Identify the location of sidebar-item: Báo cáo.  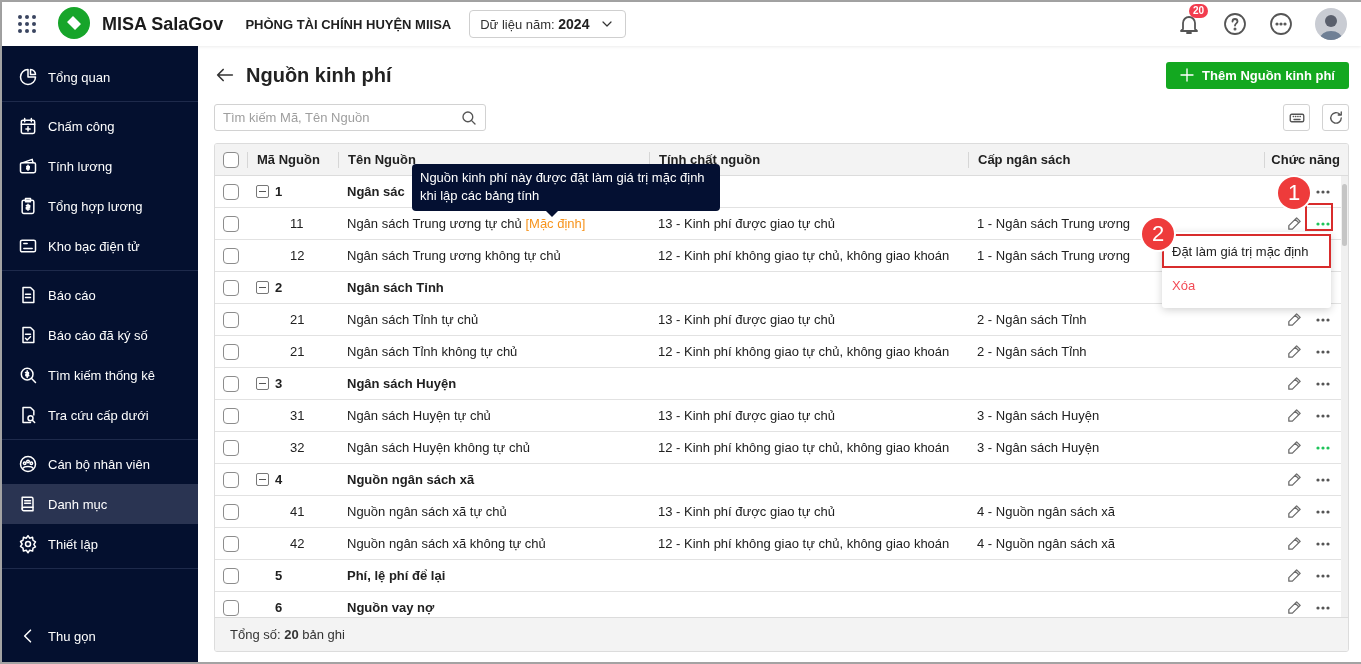
(100, 295).